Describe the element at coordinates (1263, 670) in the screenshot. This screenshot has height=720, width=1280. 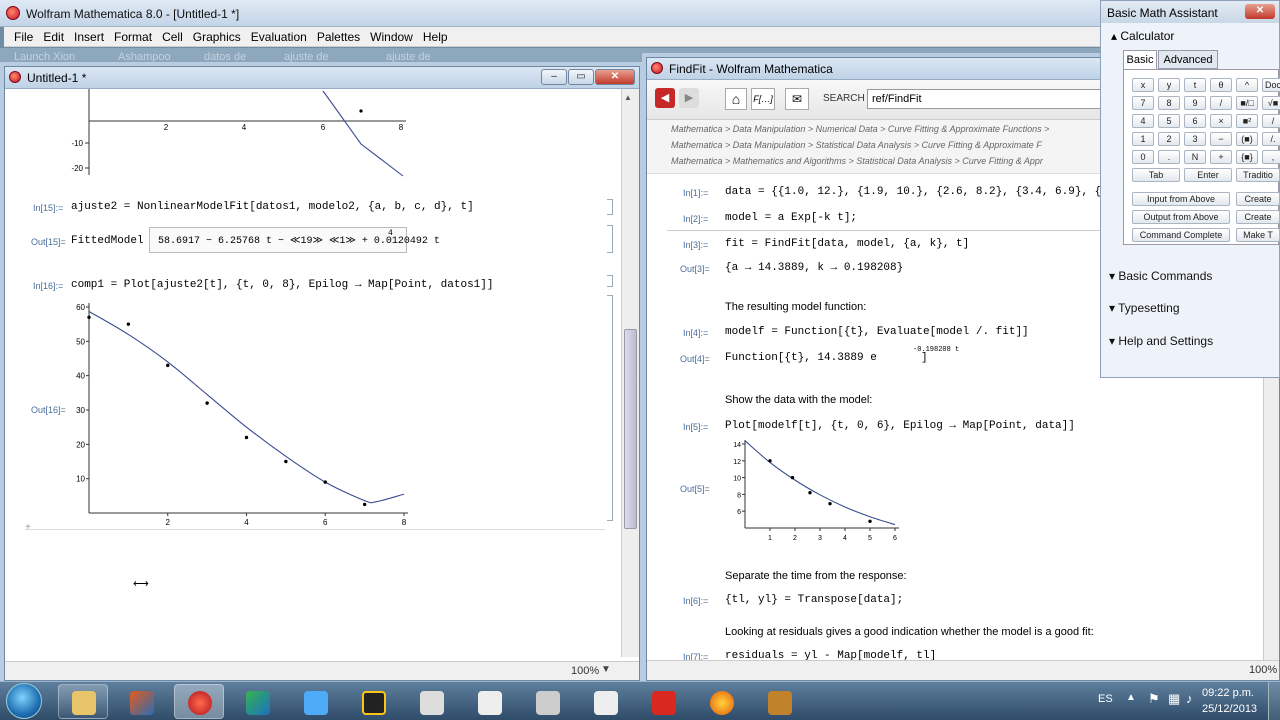
I see `help-zoom-level: 100%` at that location.